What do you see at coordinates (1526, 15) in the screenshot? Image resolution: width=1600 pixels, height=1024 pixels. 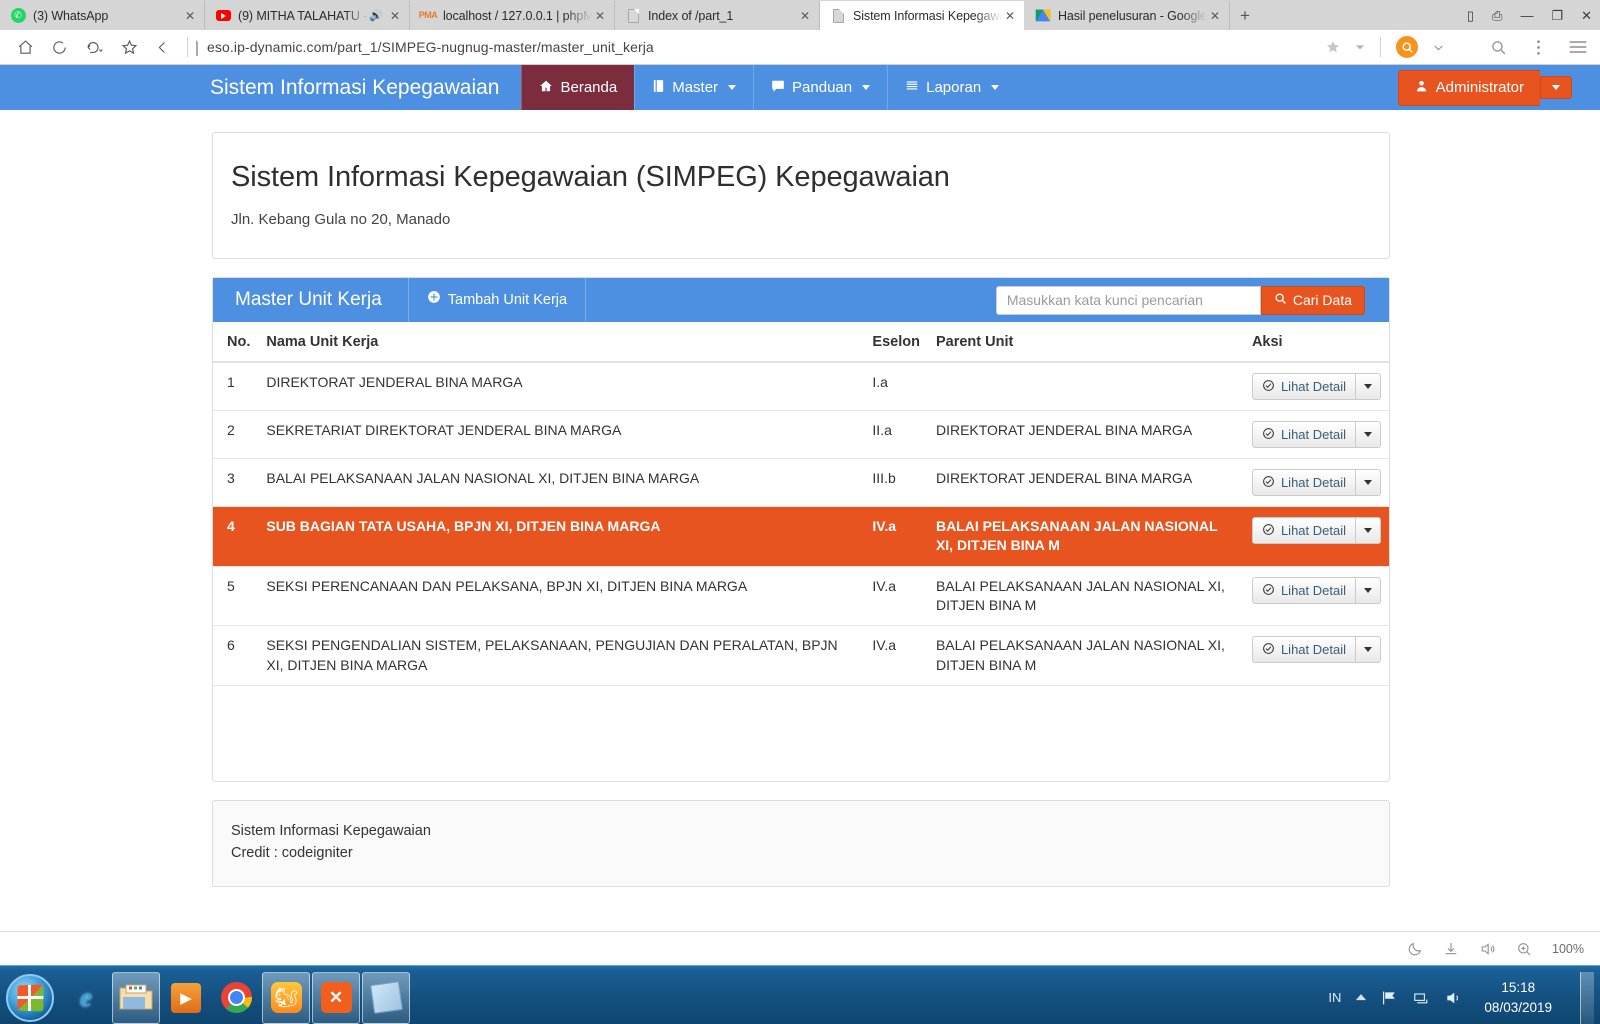 I see `minimize-icon: —` at bounding box center [1526, 15].